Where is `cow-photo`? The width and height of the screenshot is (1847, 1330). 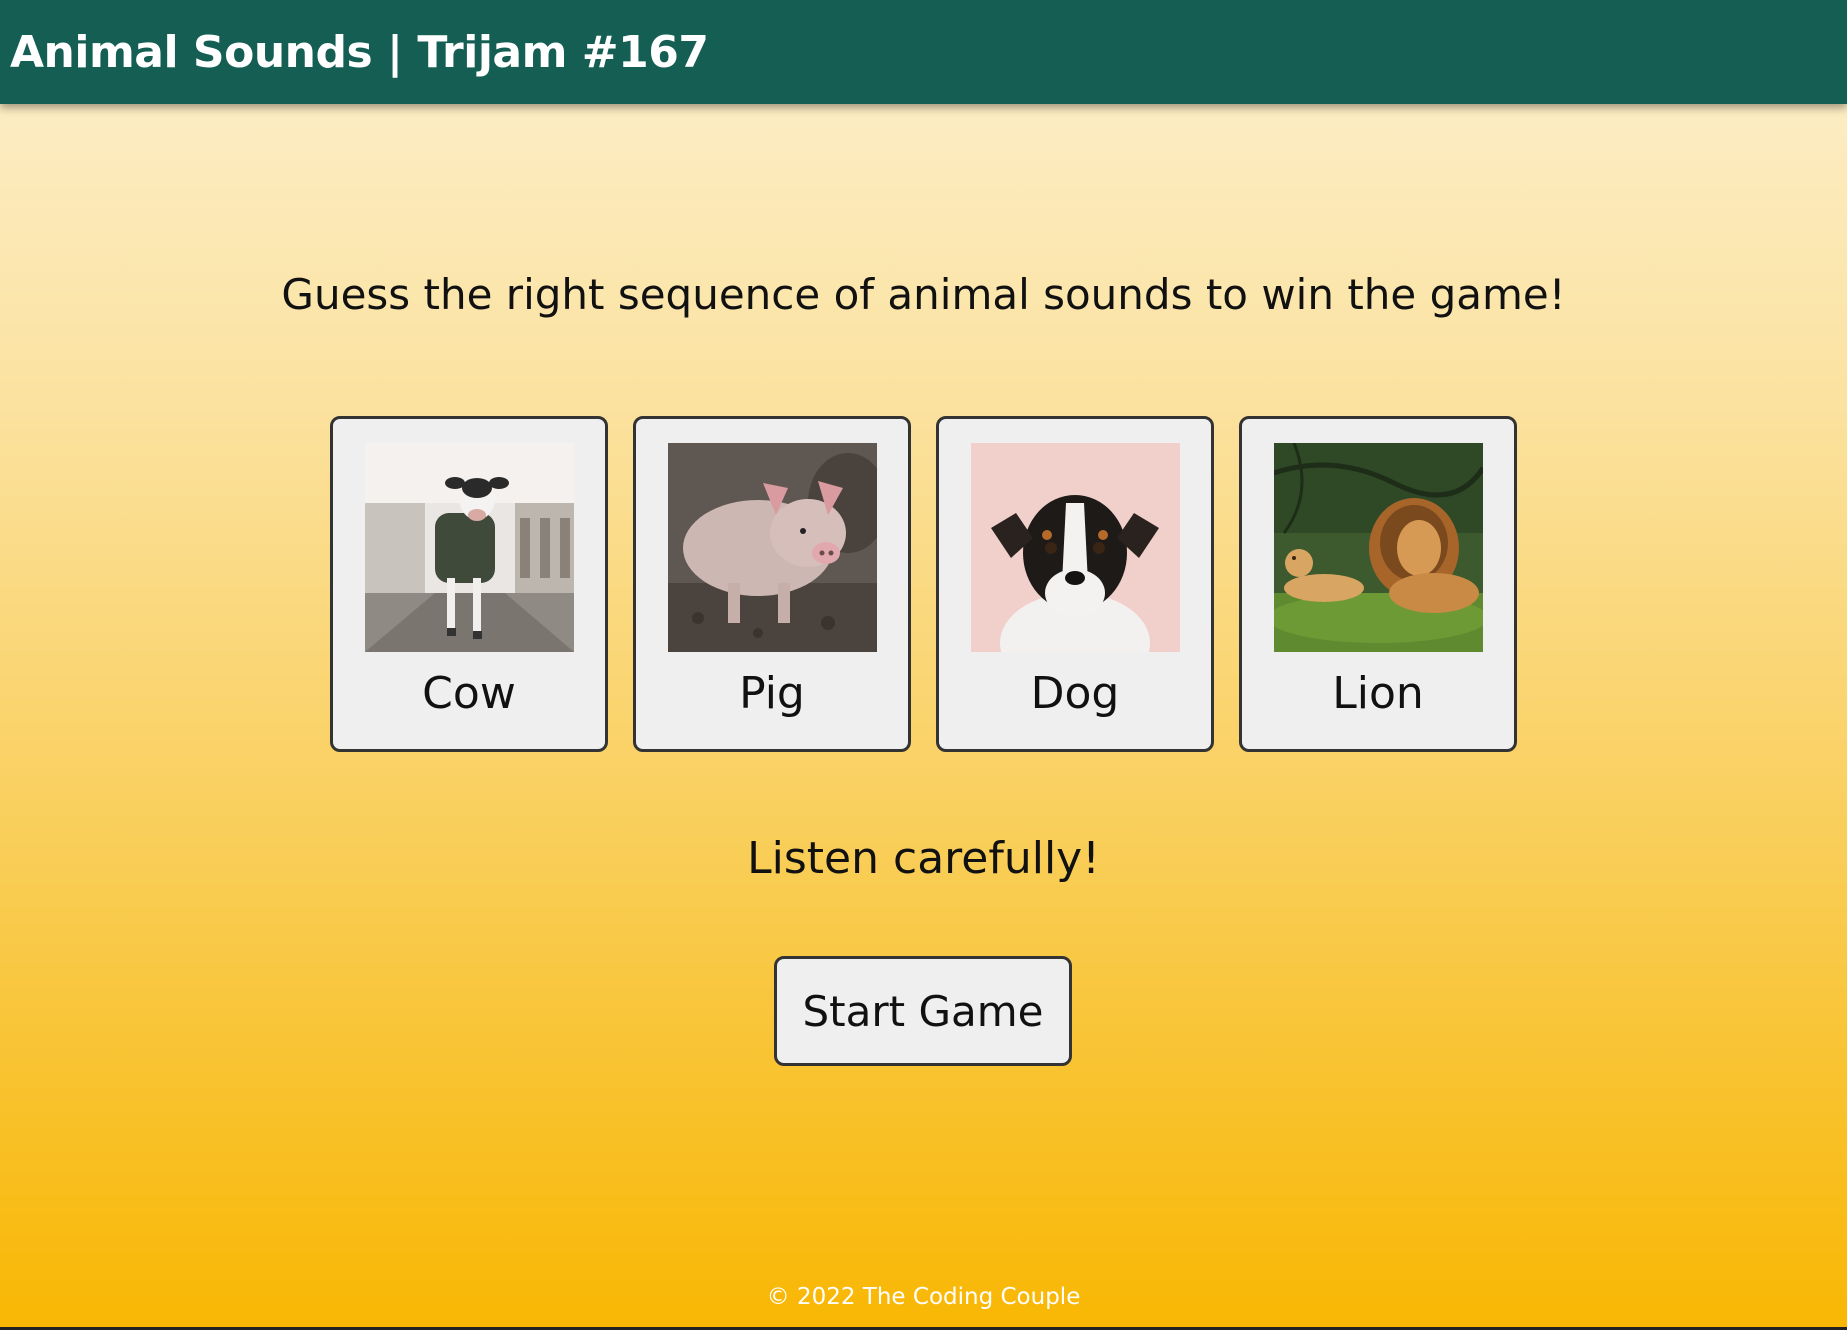
cow-photo is located at coordinates (469, 547).